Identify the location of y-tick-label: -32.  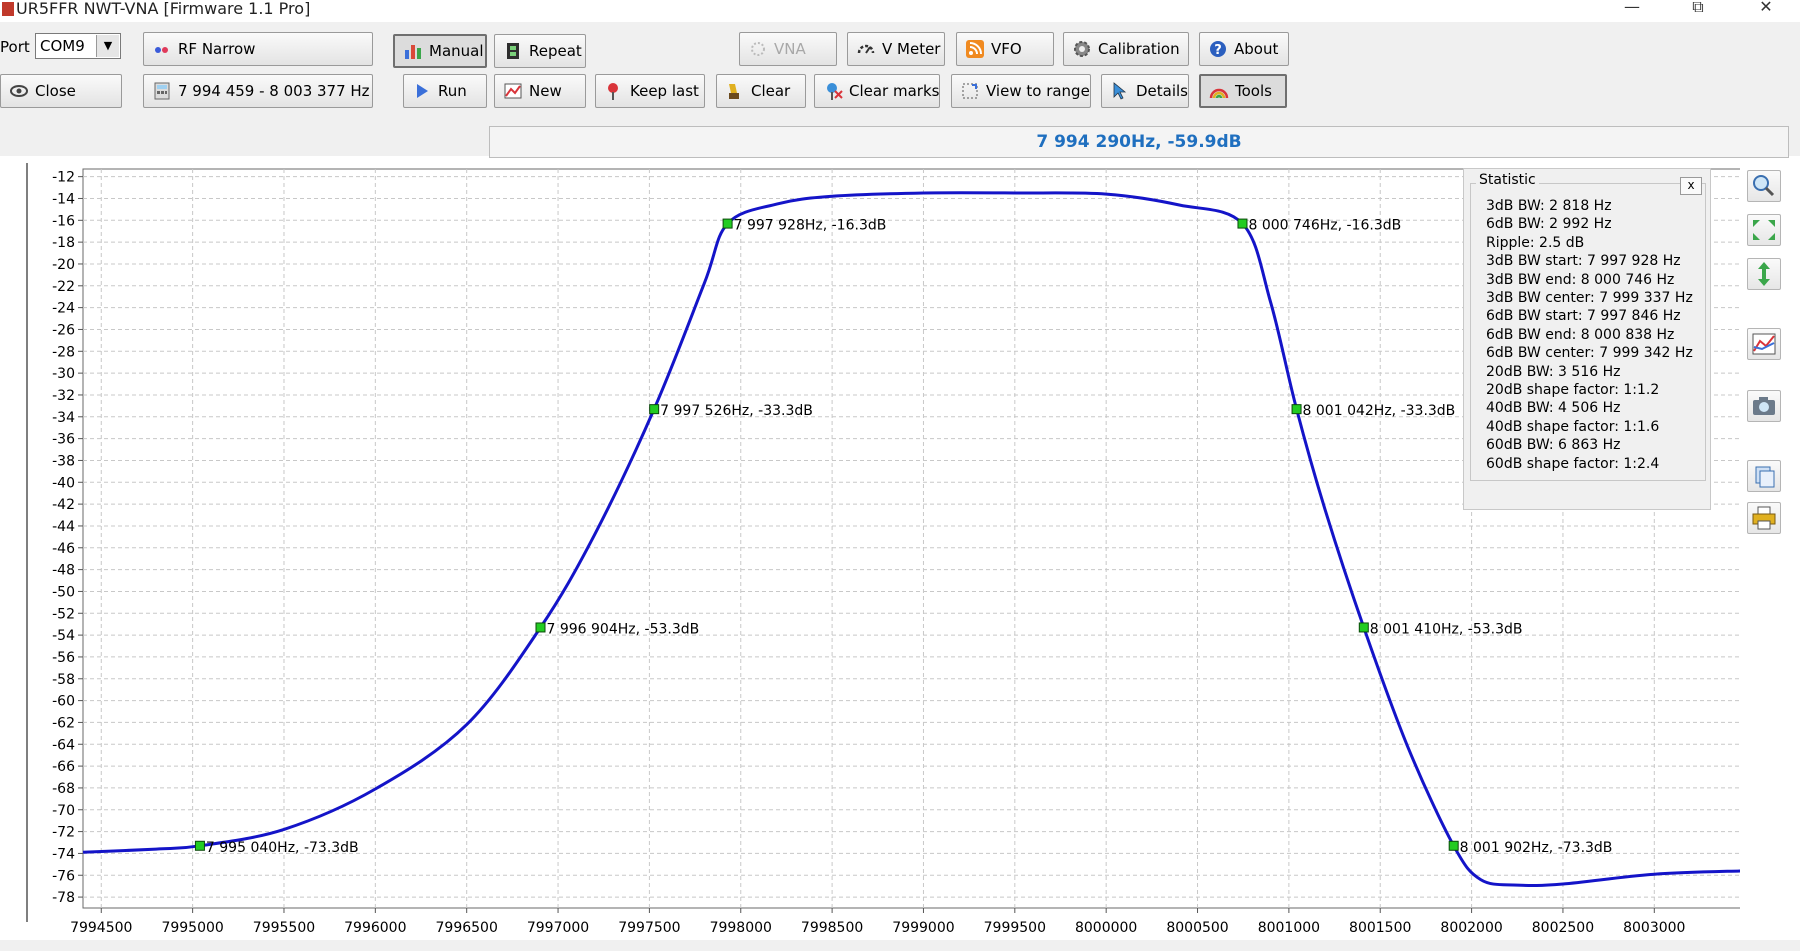
(63, 396).